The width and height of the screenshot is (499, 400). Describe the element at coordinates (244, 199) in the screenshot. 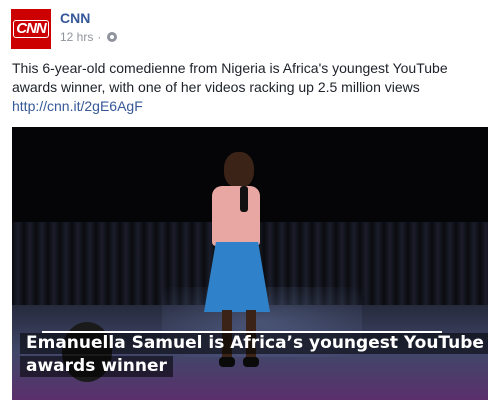

I see `microphone-icon` at that location.